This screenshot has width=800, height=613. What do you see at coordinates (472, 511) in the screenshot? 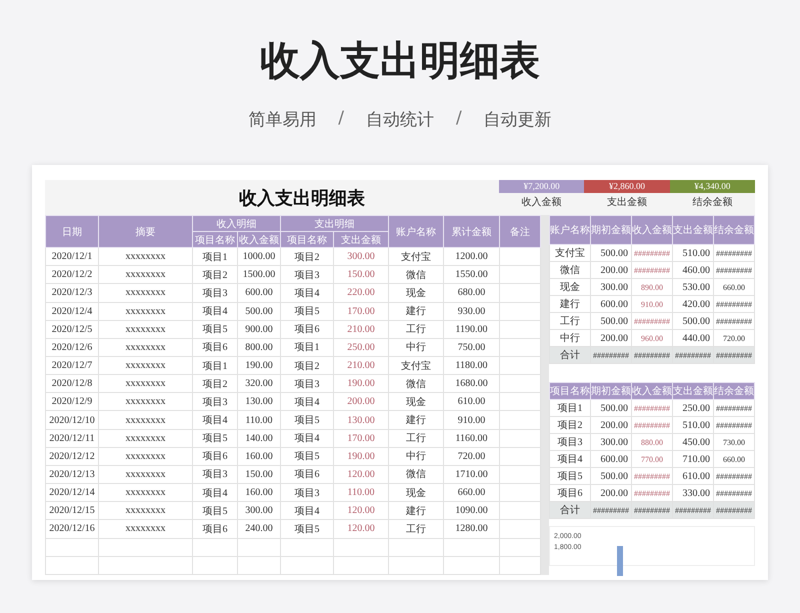
I see `table-cell: 1090.00` at bounding box center [472, 511].